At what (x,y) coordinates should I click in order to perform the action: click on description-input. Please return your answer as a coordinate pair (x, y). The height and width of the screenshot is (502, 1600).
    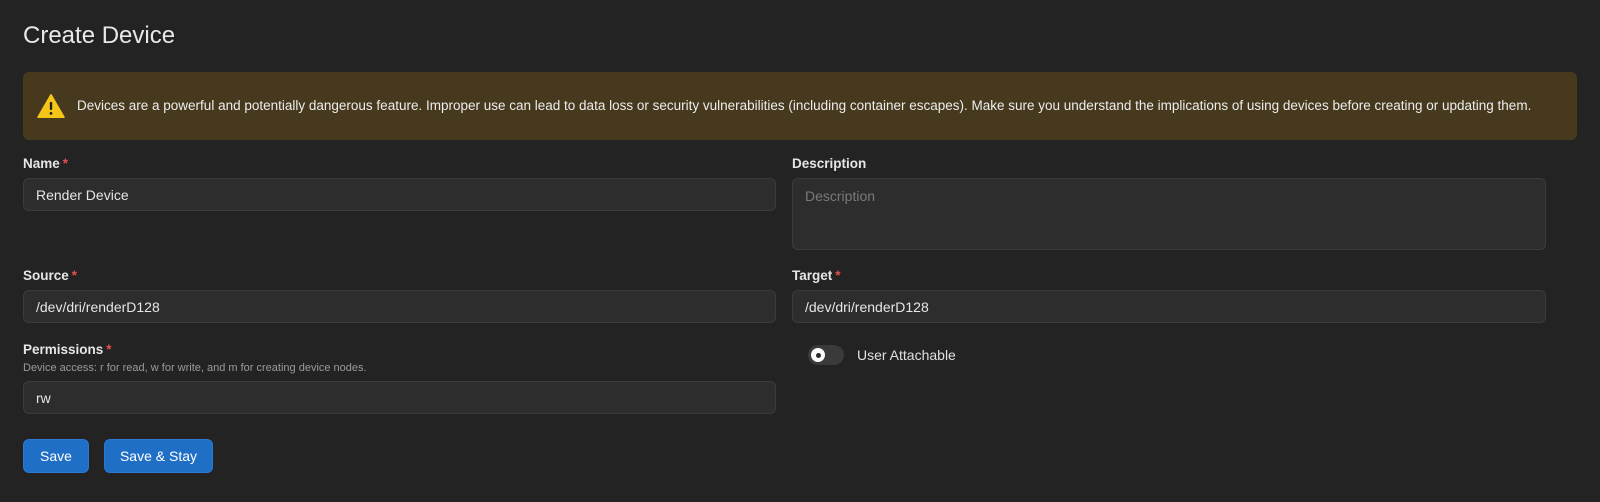
    Looking at the image, I should click on (1169, 214).